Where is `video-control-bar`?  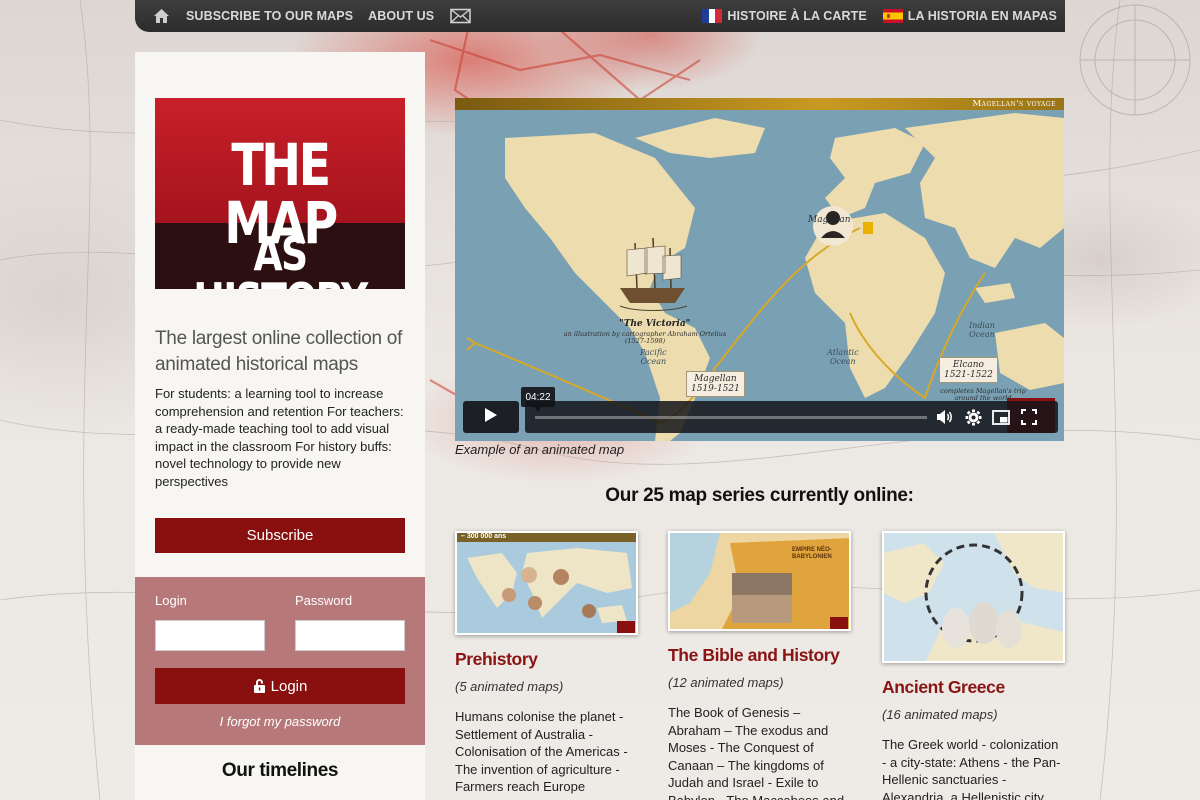
video-control-bar is located at coordinates (791, 417).